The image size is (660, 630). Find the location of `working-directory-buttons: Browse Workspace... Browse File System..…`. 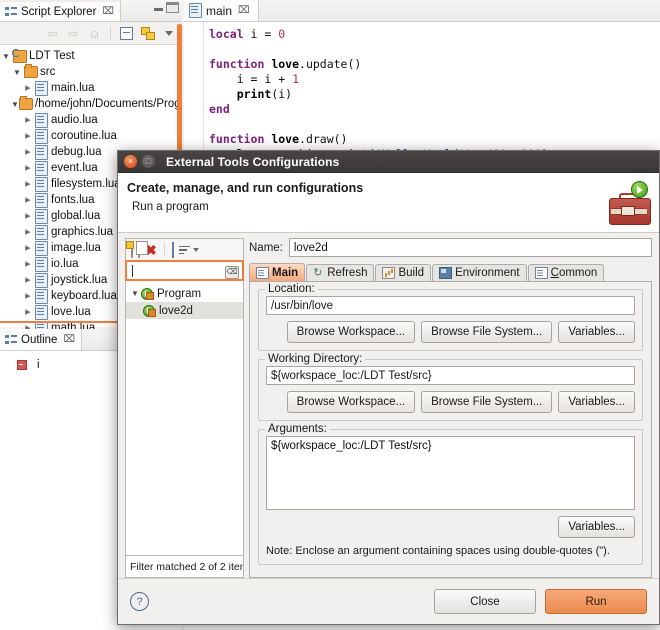

working-directory-buttons: Browse Workspace... Browse File System..… is located at coordinates (450, 402).